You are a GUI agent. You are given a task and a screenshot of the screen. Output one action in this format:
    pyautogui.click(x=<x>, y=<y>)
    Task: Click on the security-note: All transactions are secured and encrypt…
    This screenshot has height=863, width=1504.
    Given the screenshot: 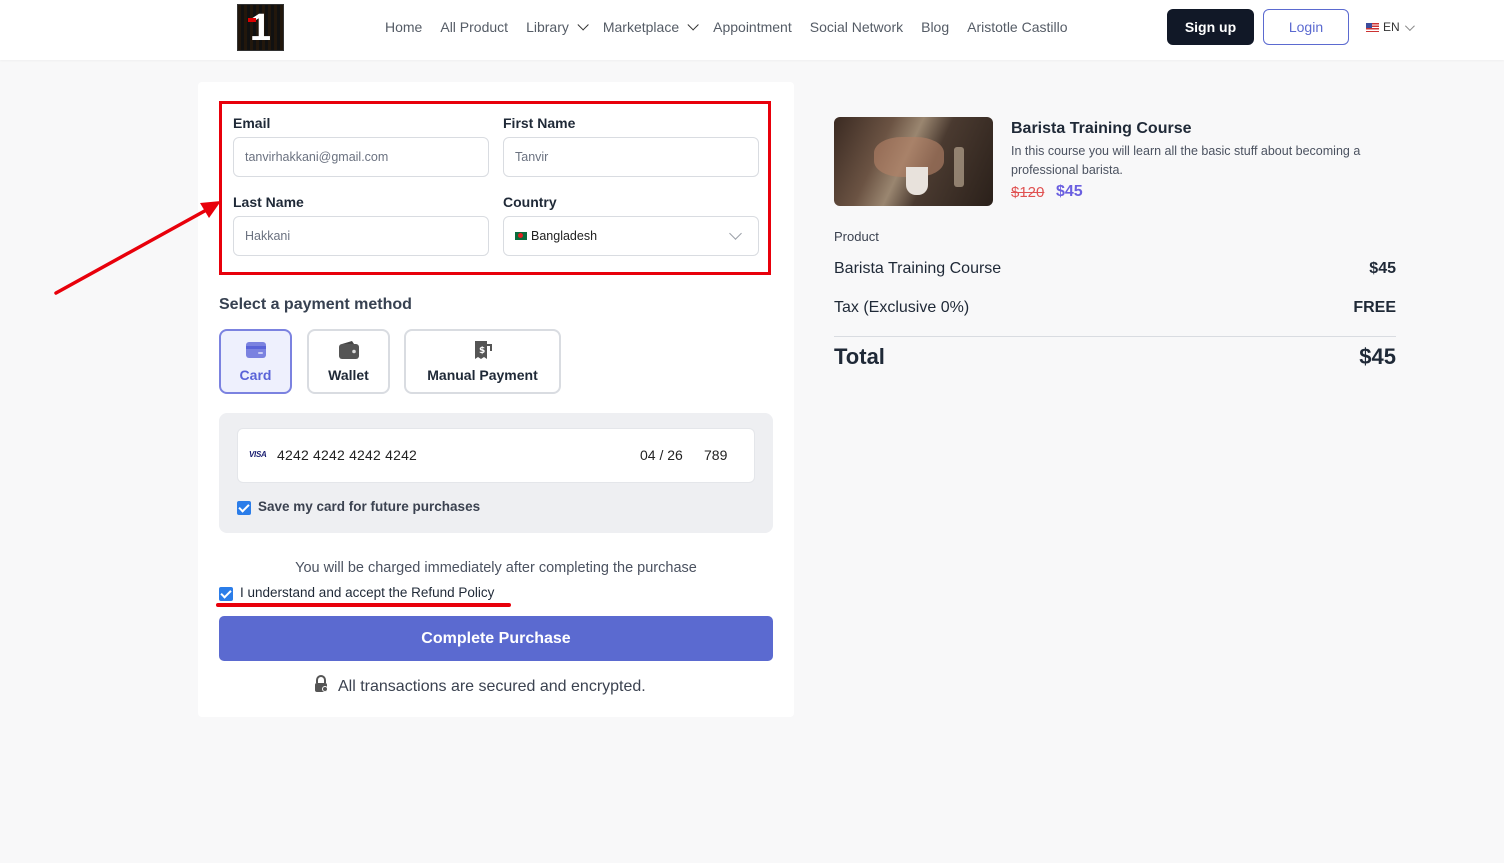 What is the action you would take?
    pyautogui.click(x=479, y=686)
    